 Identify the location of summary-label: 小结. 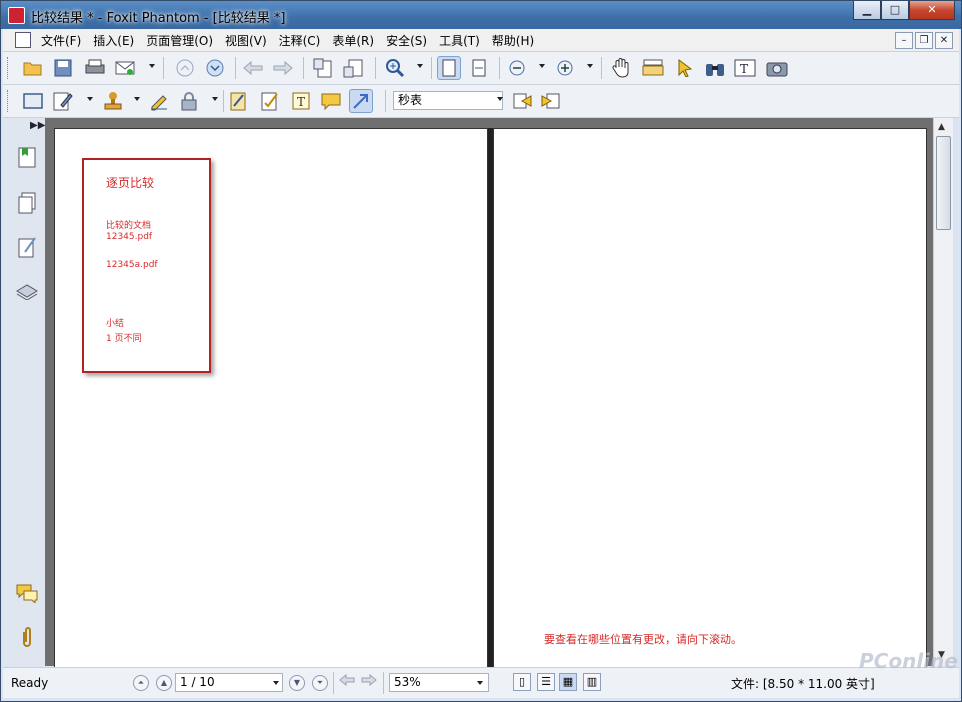
(115, 324).